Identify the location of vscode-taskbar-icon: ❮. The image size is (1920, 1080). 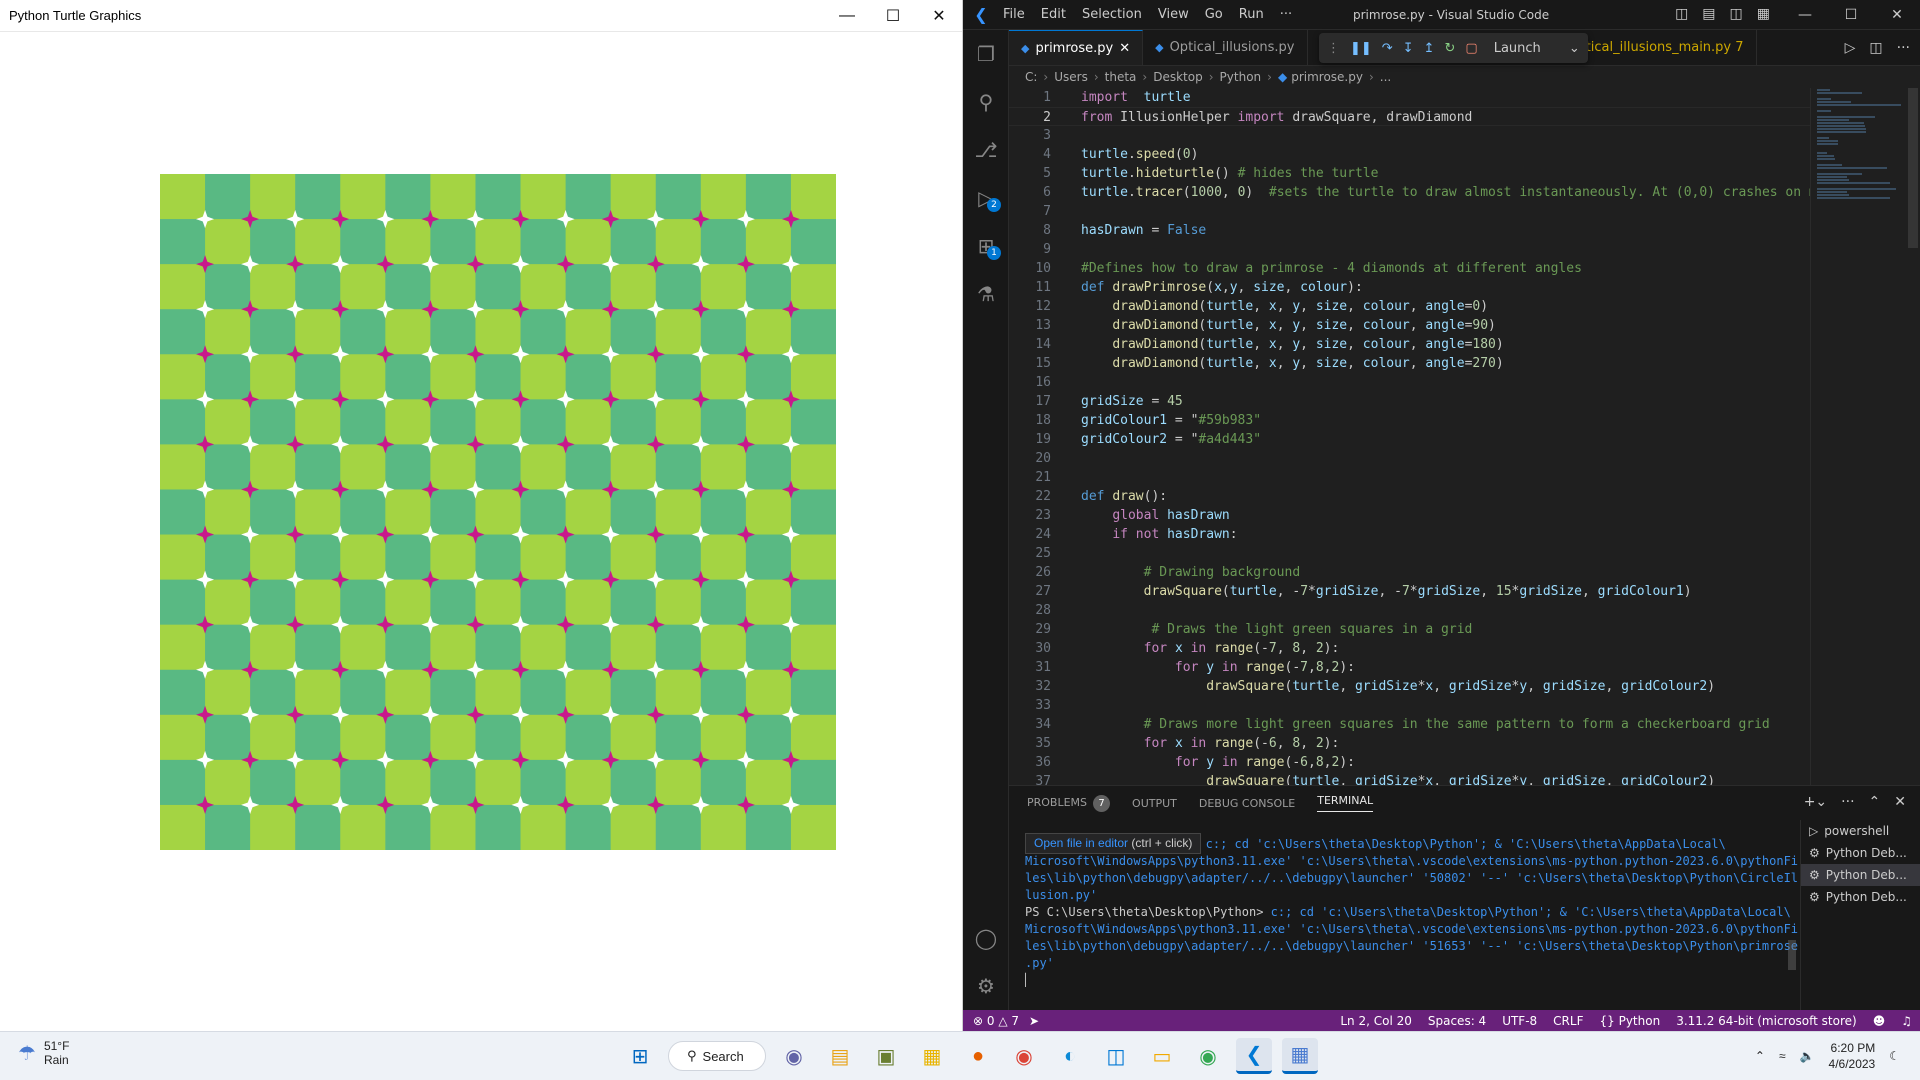
(1254, 1056).